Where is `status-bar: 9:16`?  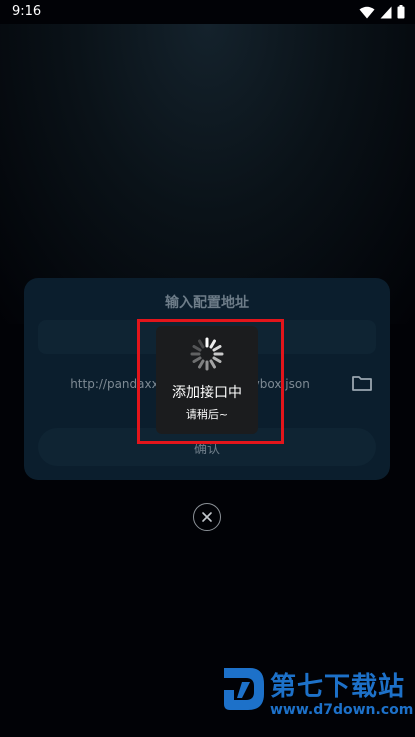
status-bar: 9:16 is located at coordinates (207, 12).